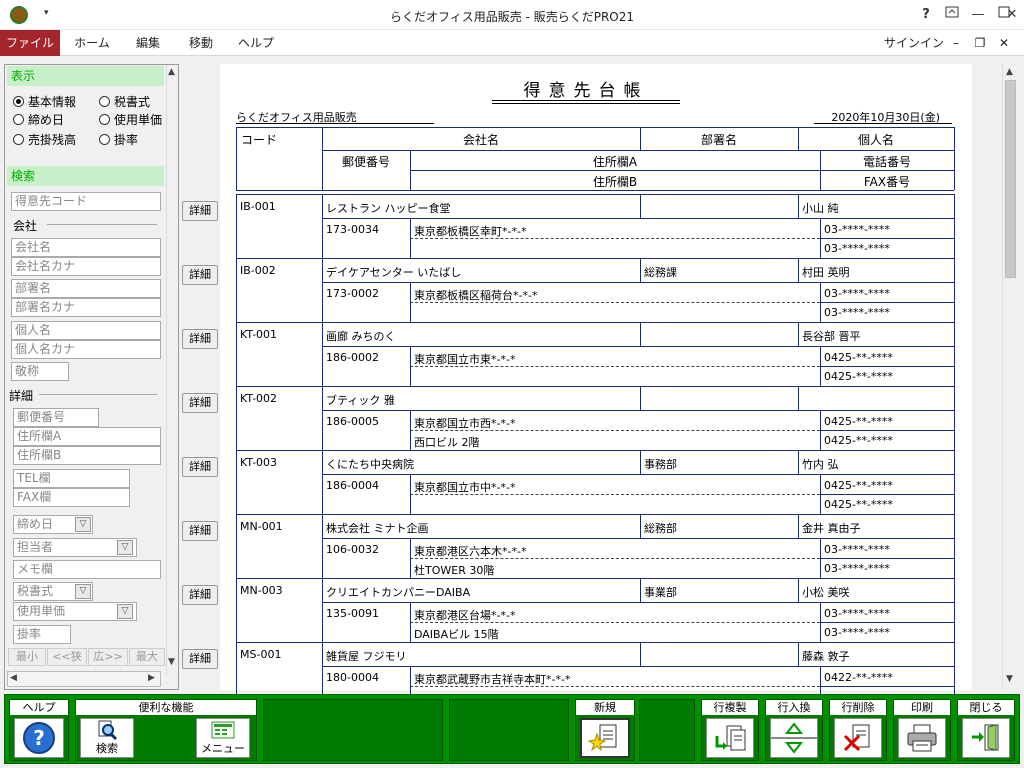 The width and height of the screenshot is (1024, 768). Describe the element at coordinates (926, 15) in the screenshot. I see `help-icon: ?` at that location.